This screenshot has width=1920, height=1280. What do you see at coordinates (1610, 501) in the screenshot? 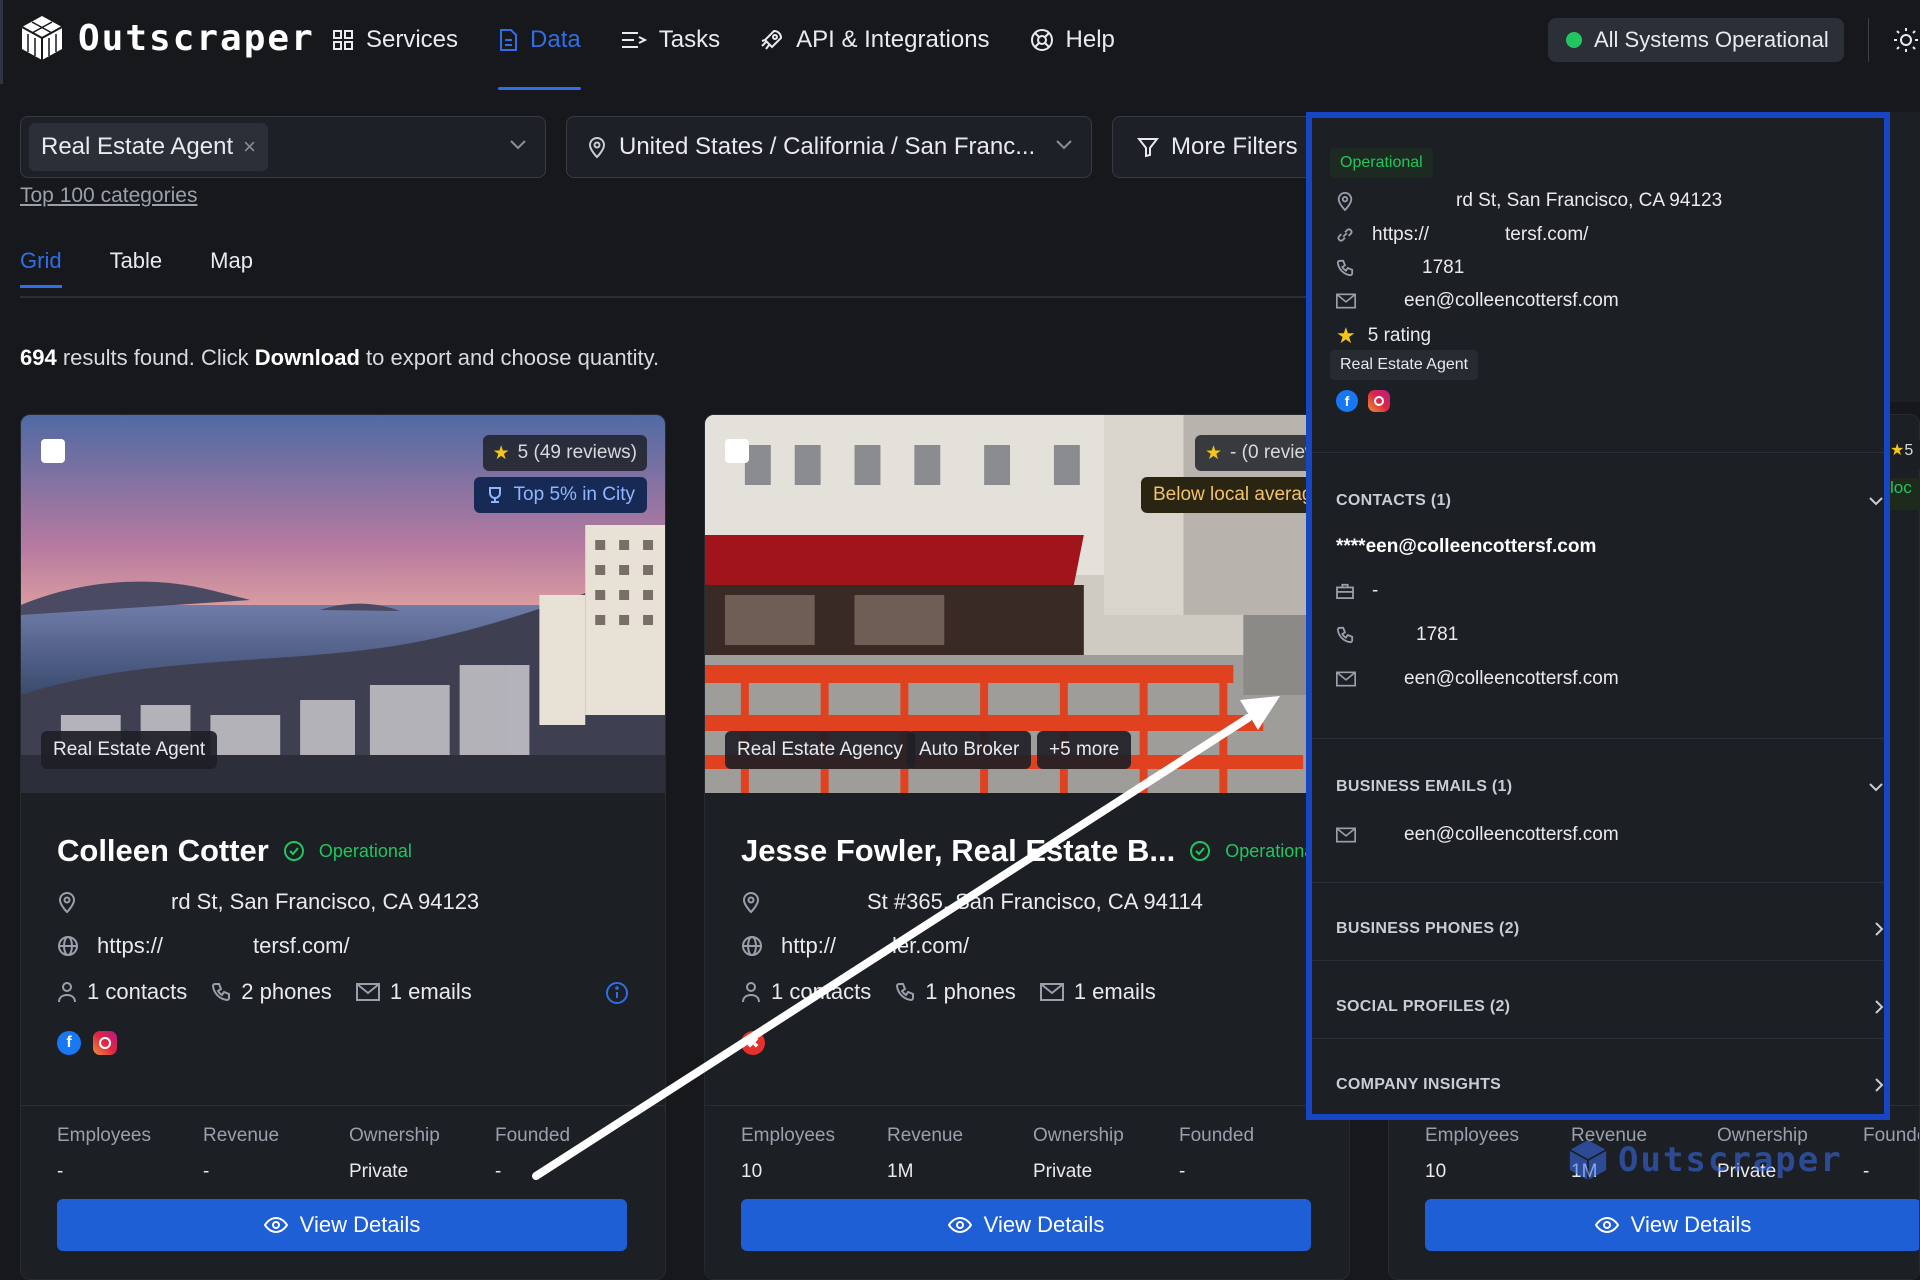
I see `contacts-section-header: CONTACTS (1)` at bounding box center [1610, 501].